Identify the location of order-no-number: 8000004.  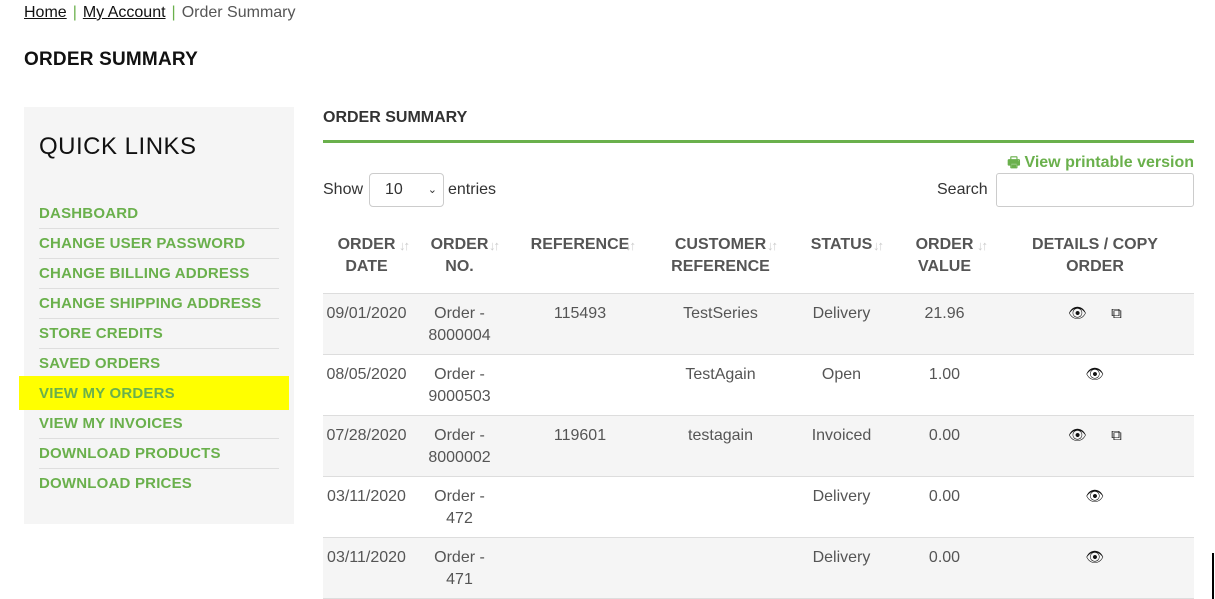
(459, 335).